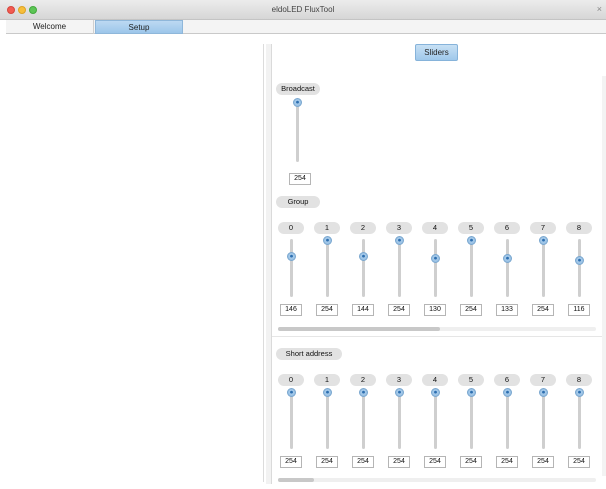  Describe the element at coordinates (291, 310) in the screenshot. I see `group-value-field: 146` at that location.